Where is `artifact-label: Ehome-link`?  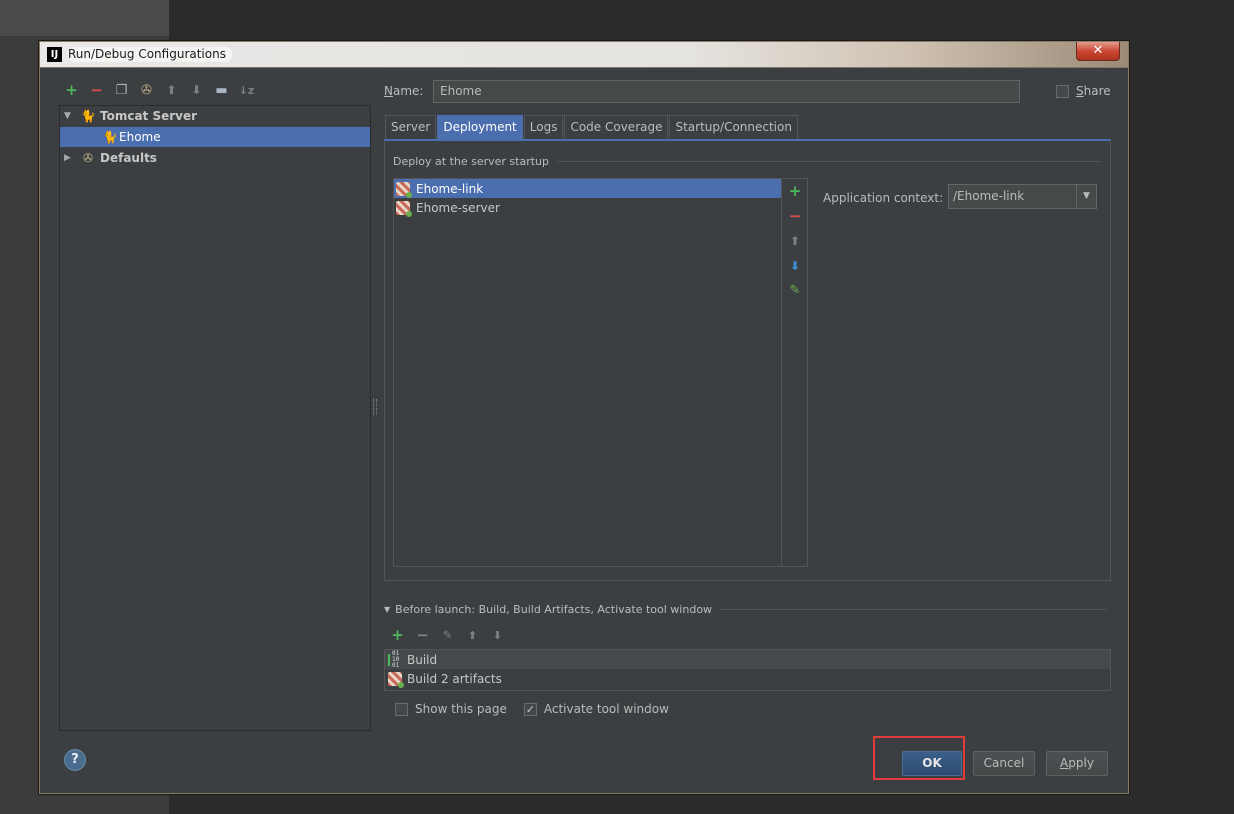 artifact-label: Ehome-link is located at coordinates (450, 188).